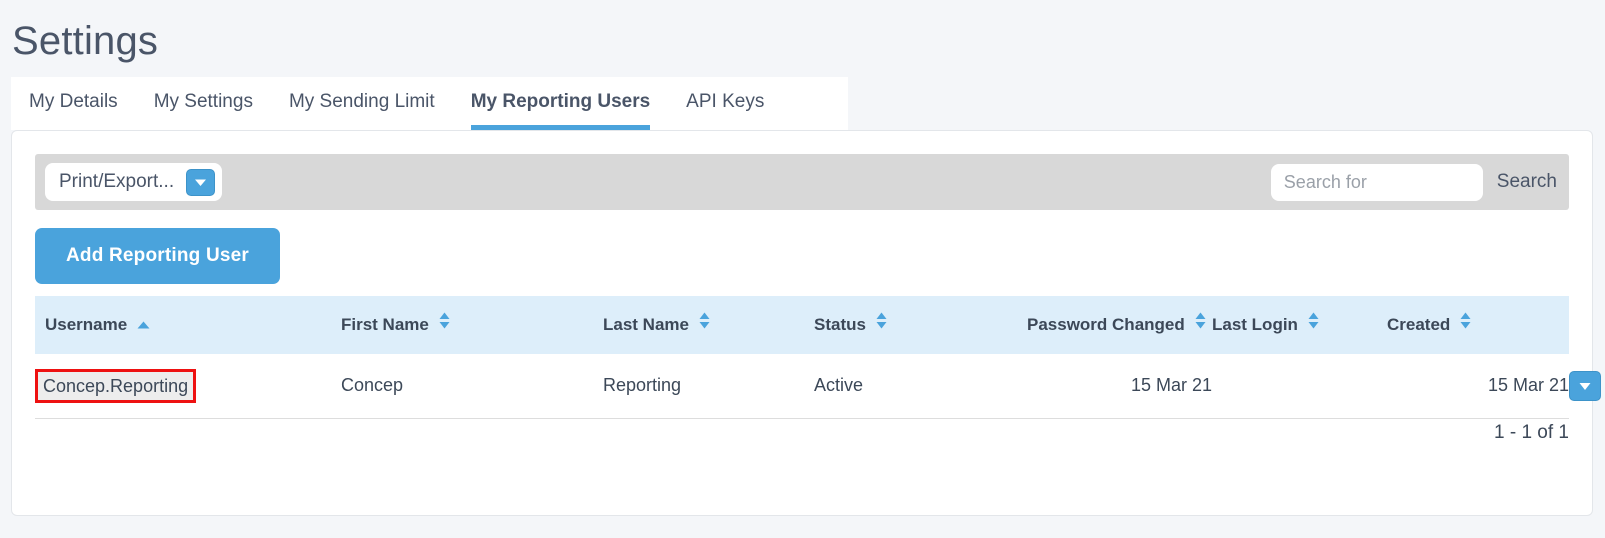 This screenshot has width=1605, height=538. Describe the element at coordinates (472, 386) in the screenshot. I see `cell-first-name: Concep` at that location.